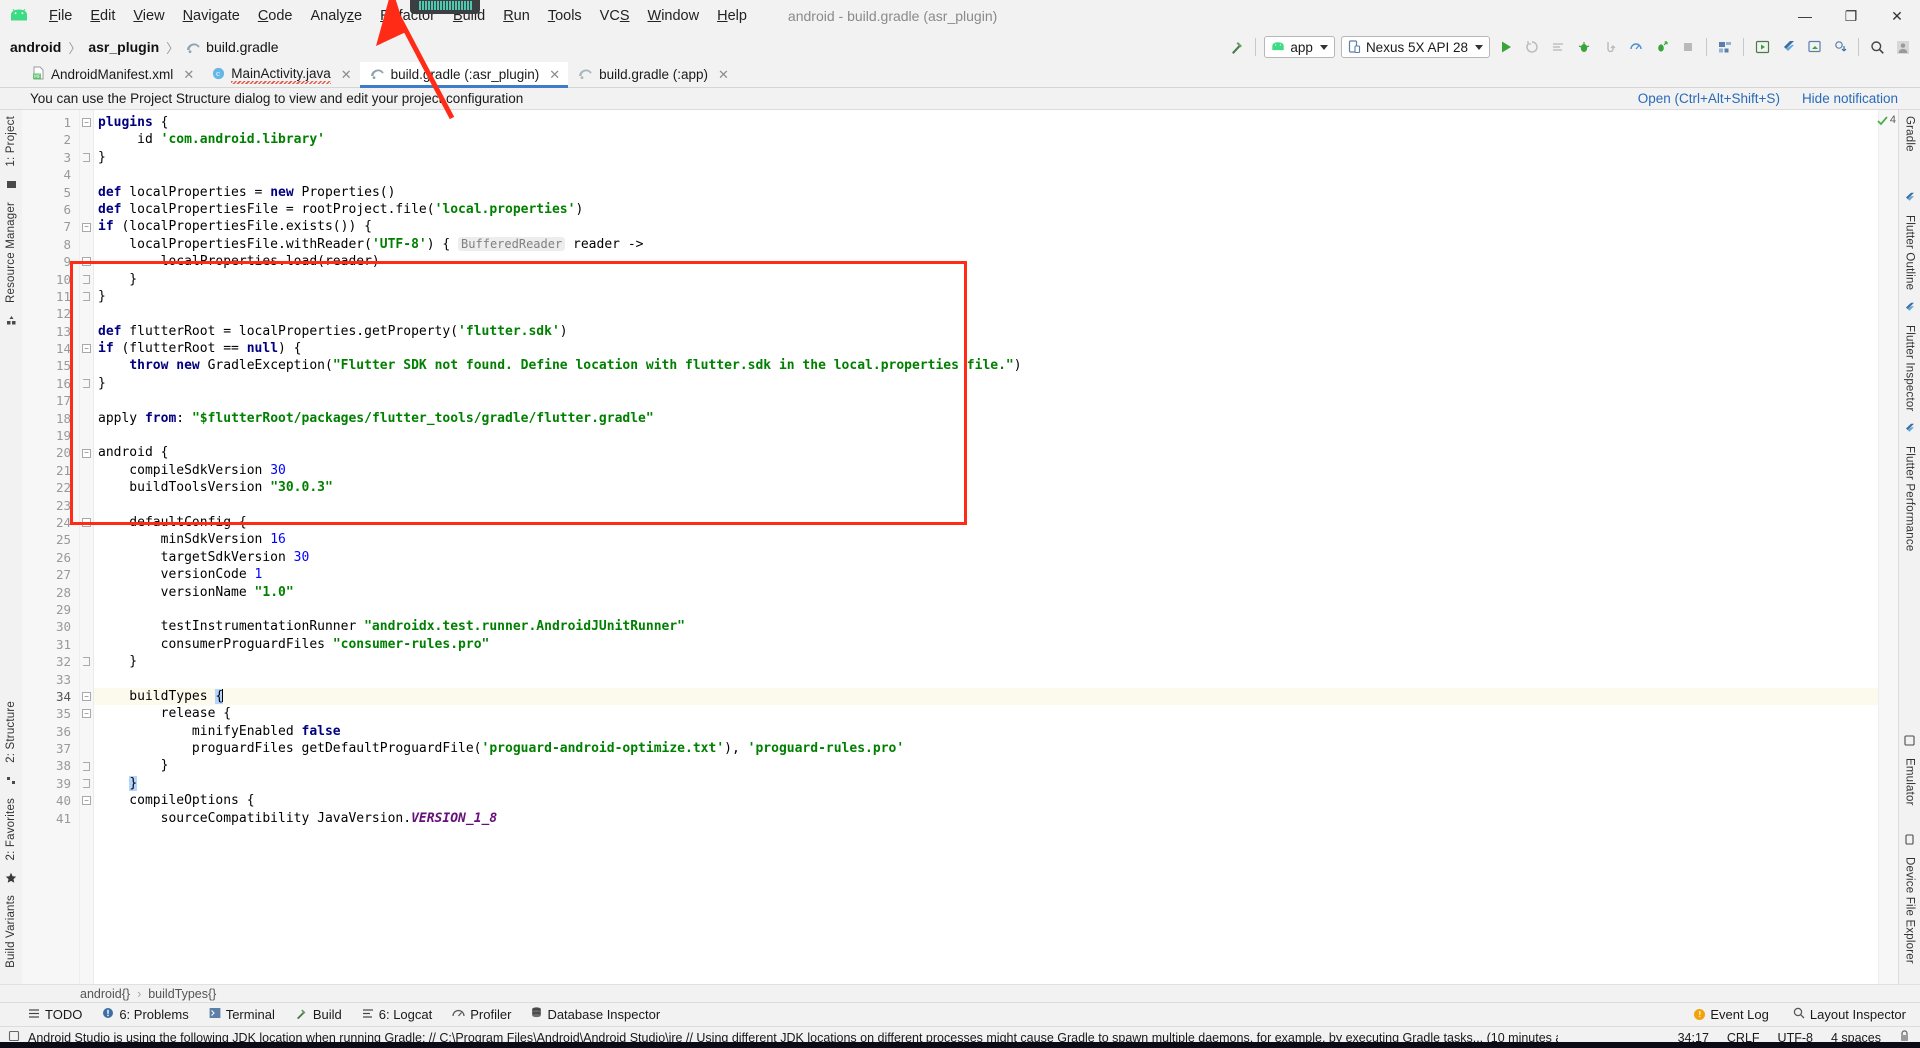 This screenshot has height=1048, width=1920. I want to click on close-button: ✕, so click(1897, 16).